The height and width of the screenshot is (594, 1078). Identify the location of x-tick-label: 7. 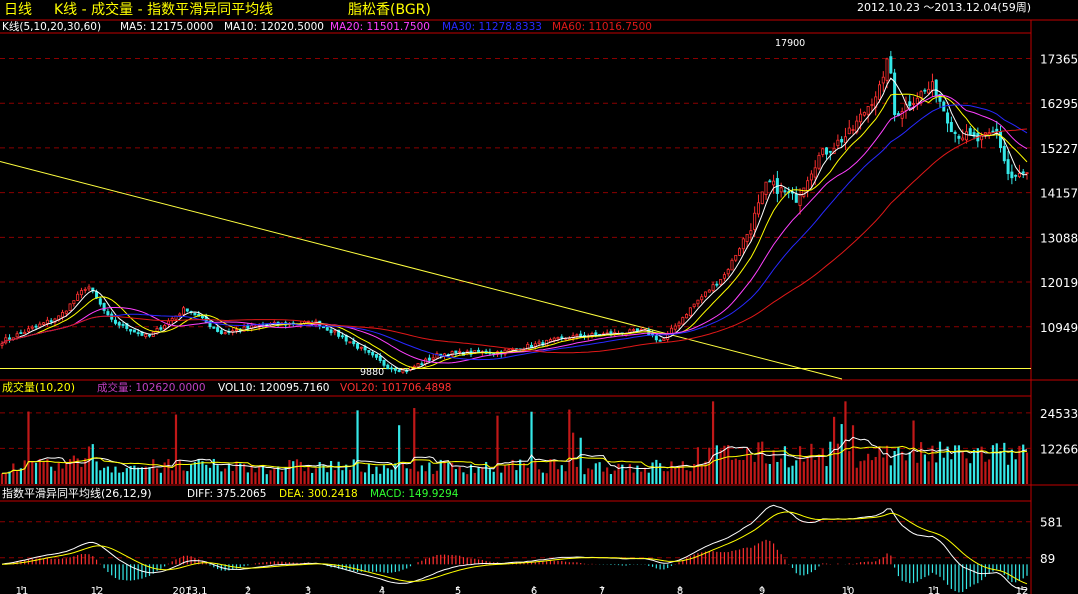
(602, 590).